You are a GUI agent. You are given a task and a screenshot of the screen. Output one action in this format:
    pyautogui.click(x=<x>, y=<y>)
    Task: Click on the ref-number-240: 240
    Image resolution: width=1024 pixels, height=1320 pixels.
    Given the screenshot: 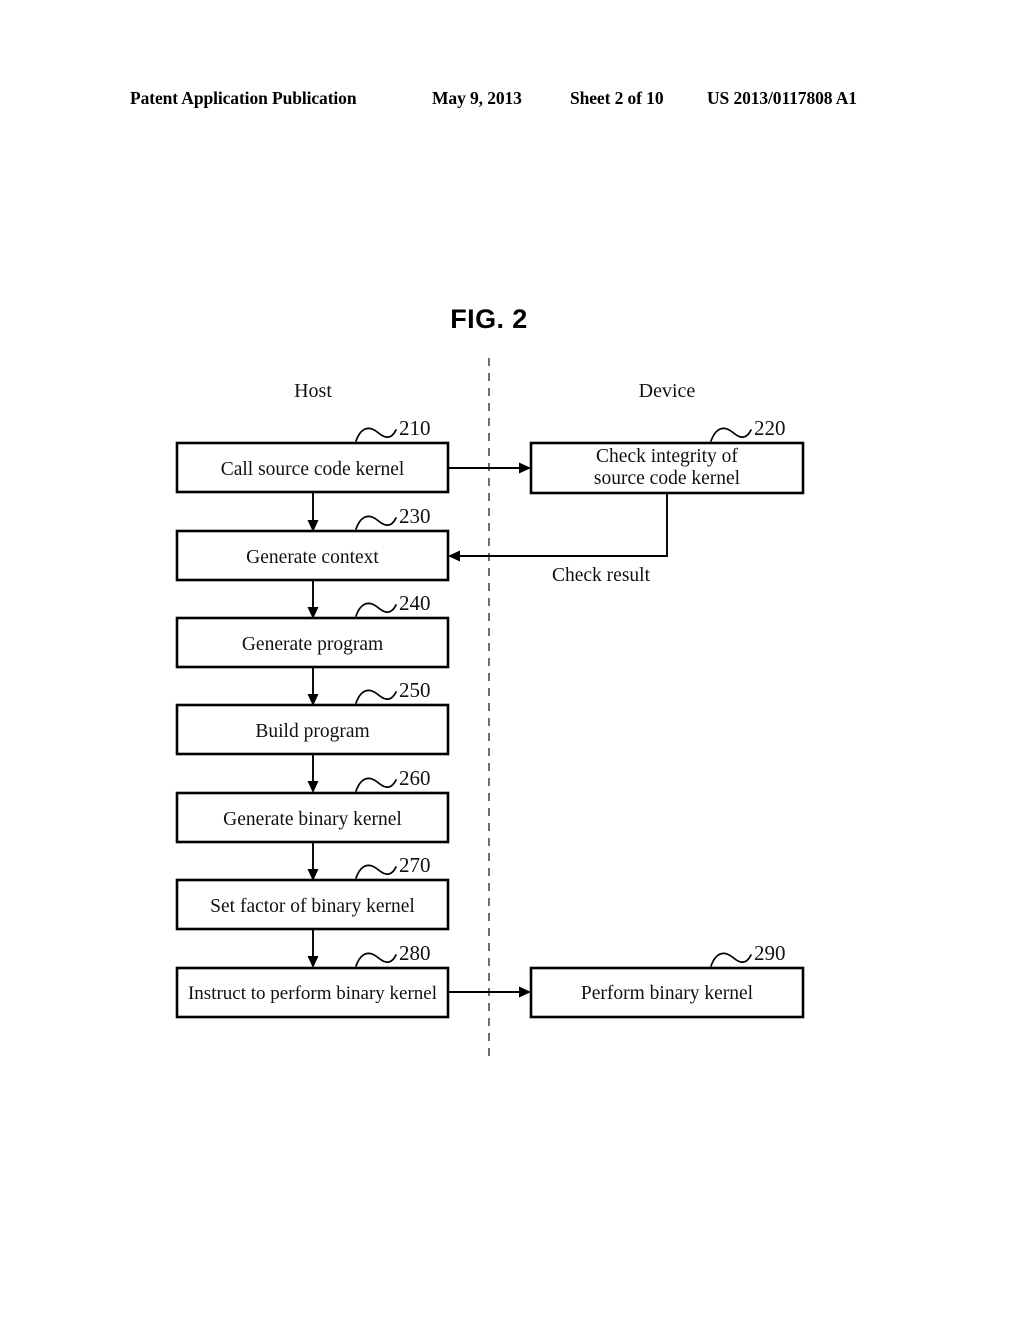 What is the action you would take?
    pyautogui.click(x=415, y=603)
    